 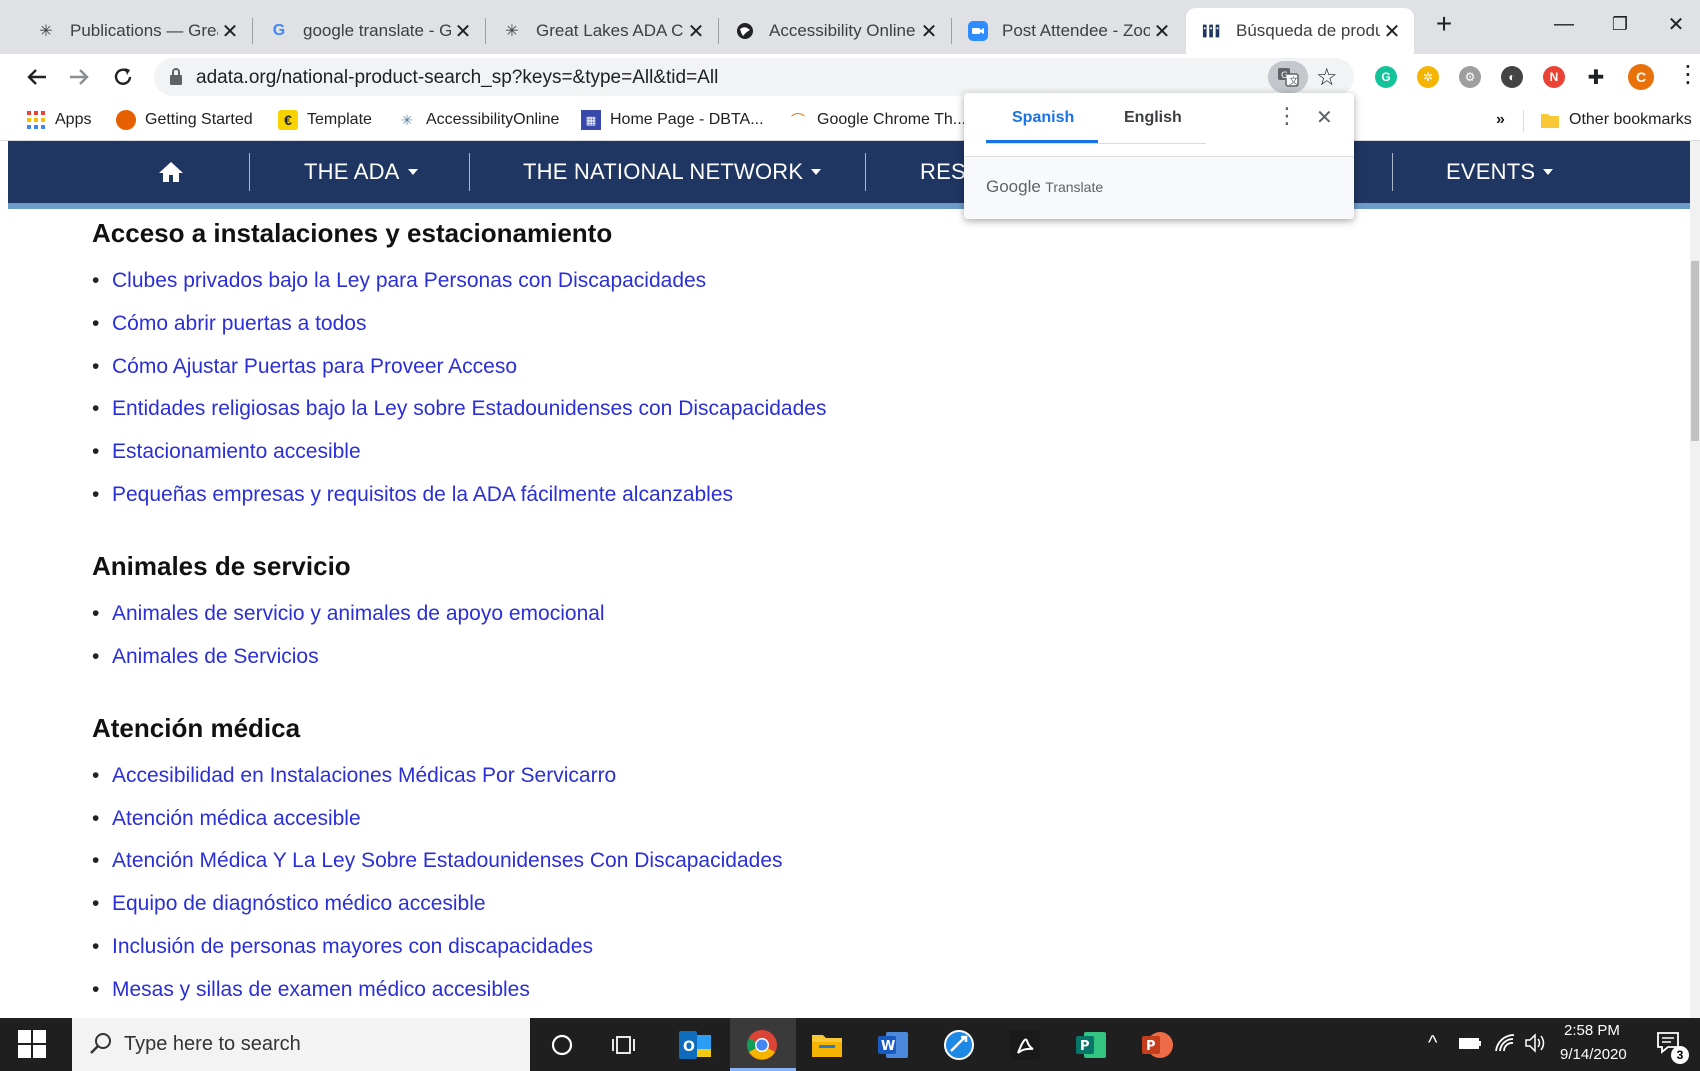 What do you see at coordinates (959, 1045) in the screenshot?
I see `remote-tool-icon` at bounding box center [959, 1045].